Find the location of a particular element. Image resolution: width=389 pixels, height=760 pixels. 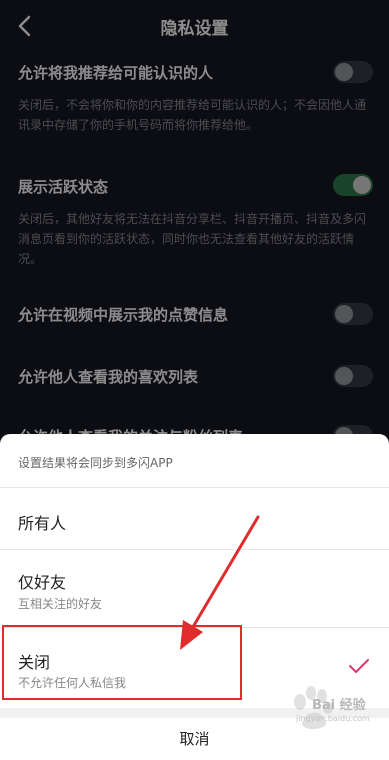

annotation-highlight-box is located at coordinates (122, 662).